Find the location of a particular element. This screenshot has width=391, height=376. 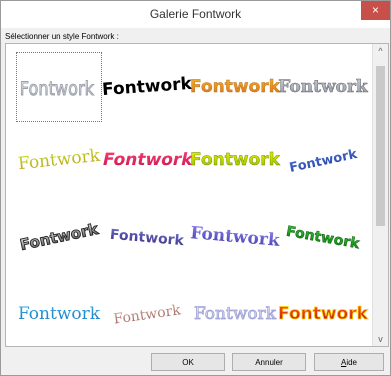

scrollbar-thumb is located at coordinates (380, 146).